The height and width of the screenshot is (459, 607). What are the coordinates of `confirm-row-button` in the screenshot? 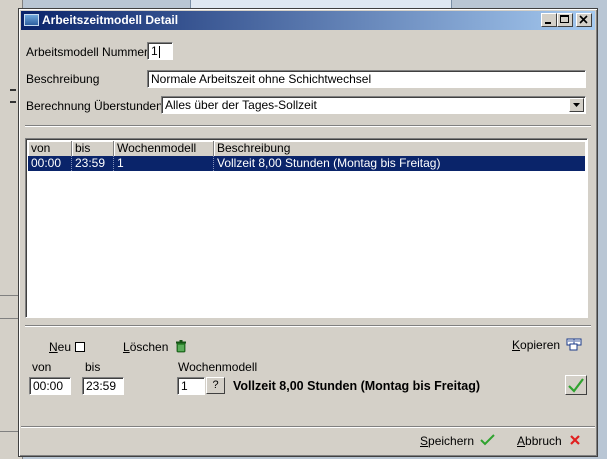 It's located at (576, 385).